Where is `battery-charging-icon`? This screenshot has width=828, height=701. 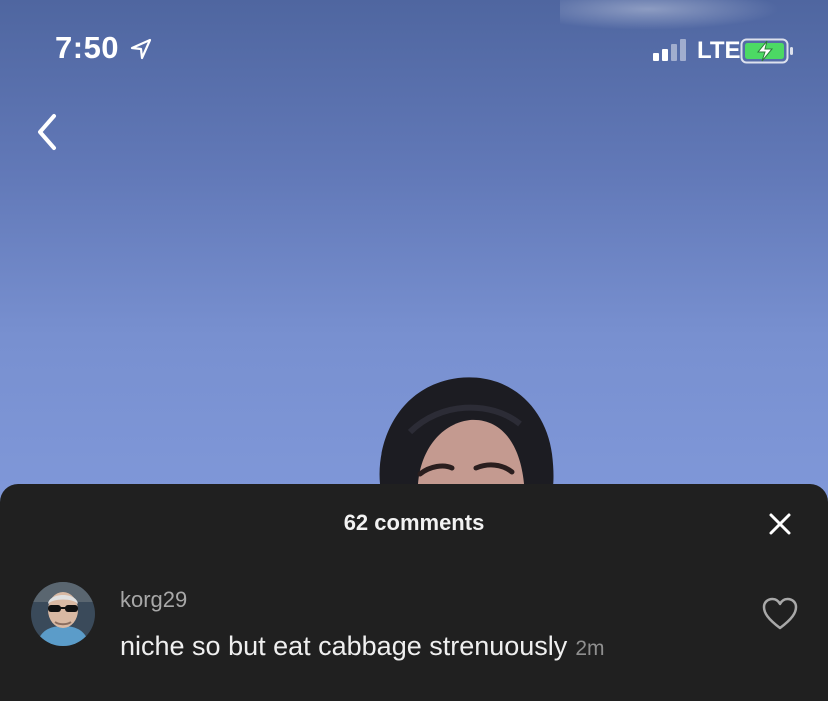
battery-charging-icon is located at coordinates (766, 51).